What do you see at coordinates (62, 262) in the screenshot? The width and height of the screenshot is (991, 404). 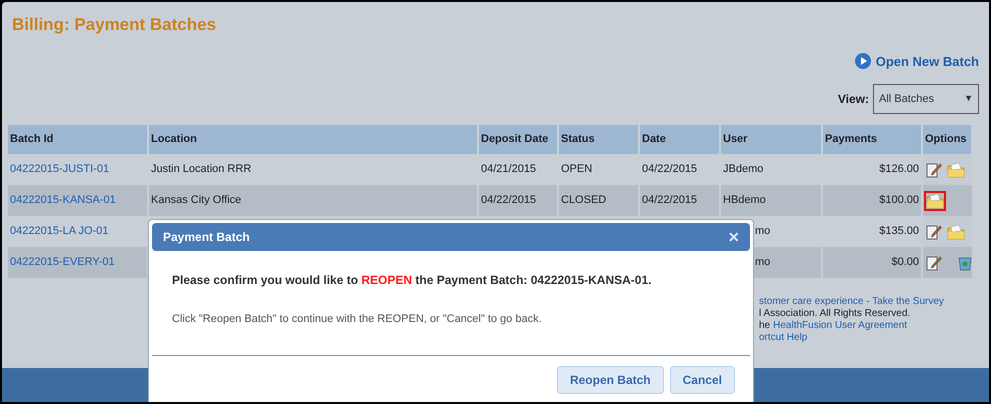 I see `batch-id-link: 04222015-EVERY-01` at bounding box center [62, 262].